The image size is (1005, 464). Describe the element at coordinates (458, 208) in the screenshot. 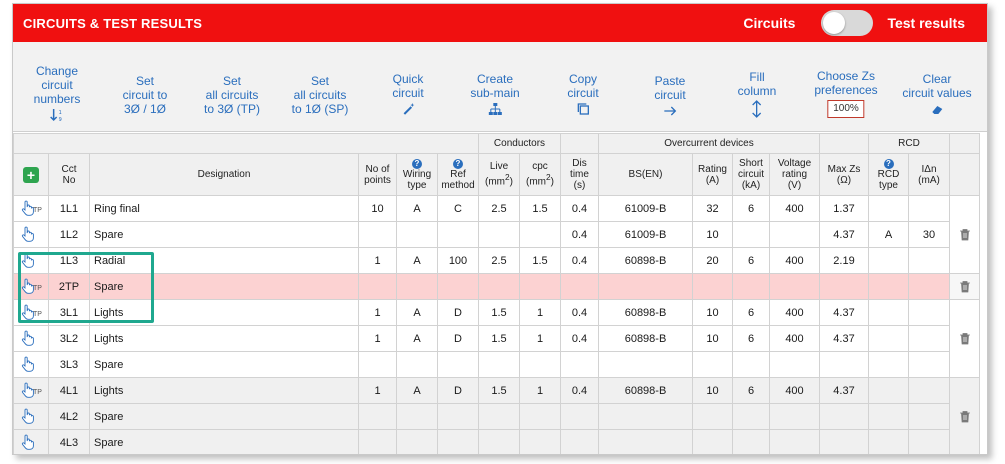

I see `cell-ref: C` at that location.